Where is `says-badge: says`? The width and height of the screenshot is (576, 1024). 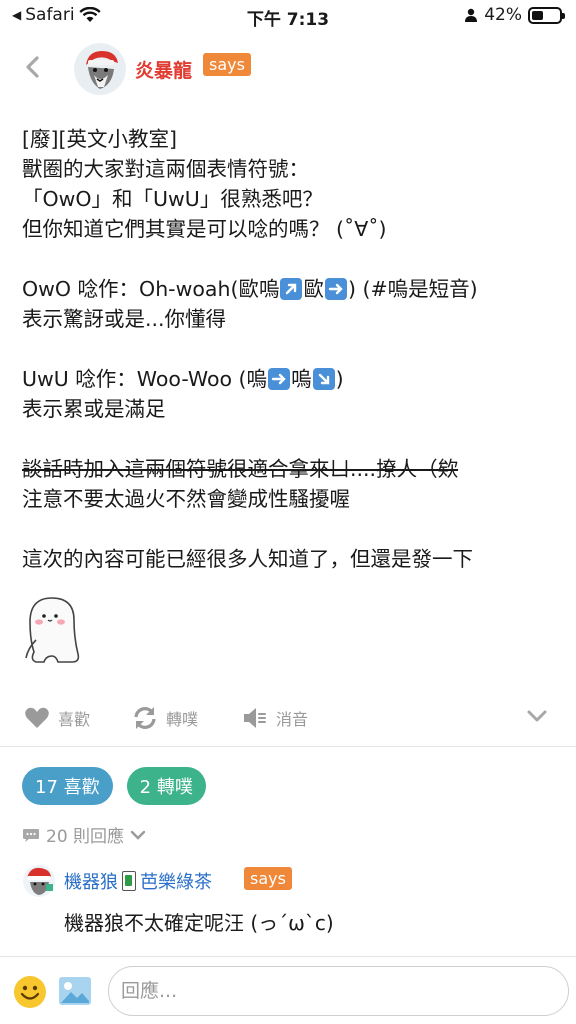 says-badge: says is located at coordinates (227, 64).